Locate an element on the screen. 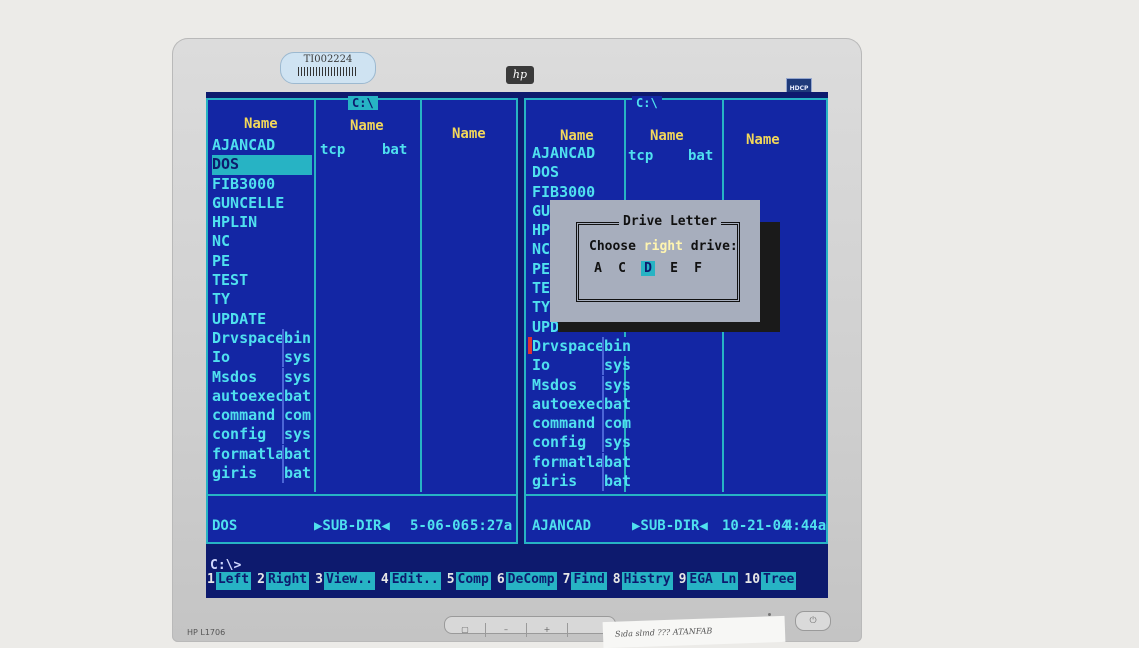  file-entry: HPLIN is located at coordinates (262, 222).